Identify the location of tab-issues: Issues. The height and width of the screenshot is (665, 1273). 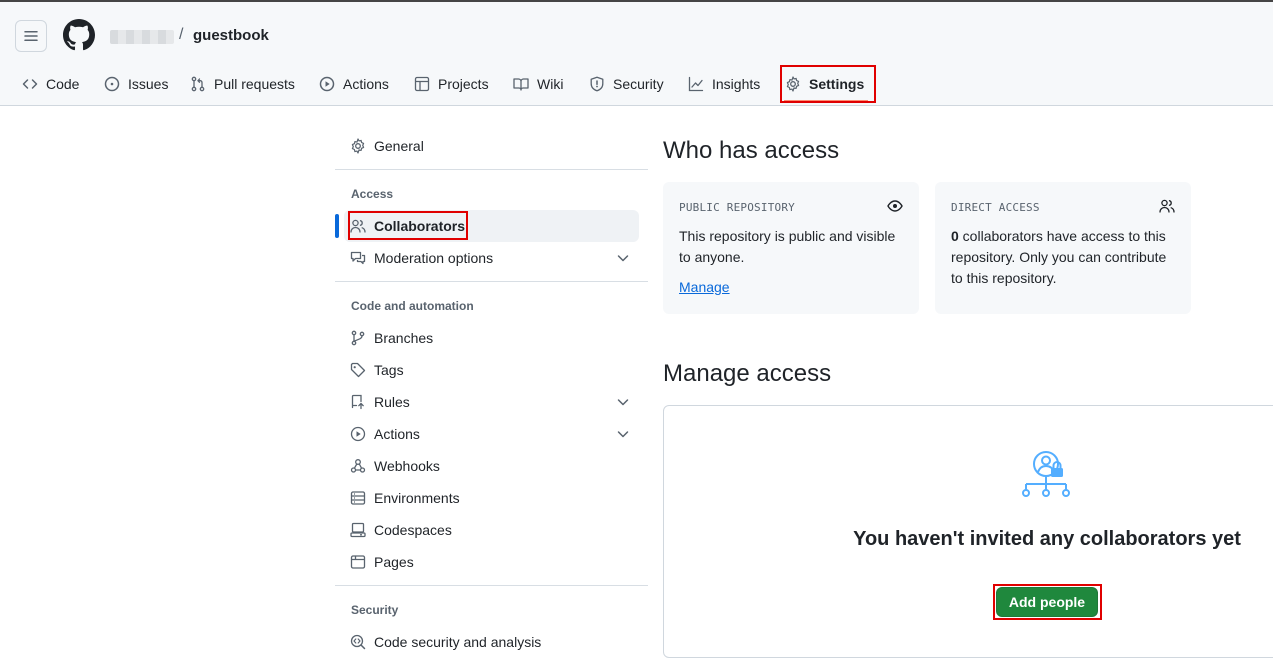
(136, 84).